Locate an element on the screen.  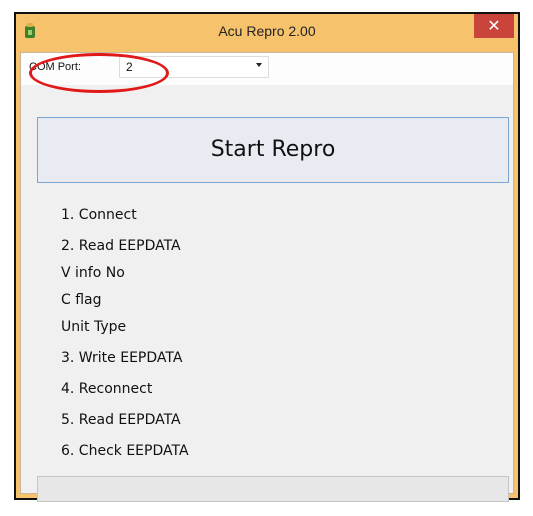
window-title: Acu Repro 2.00 is located at coordinates (267, 31).